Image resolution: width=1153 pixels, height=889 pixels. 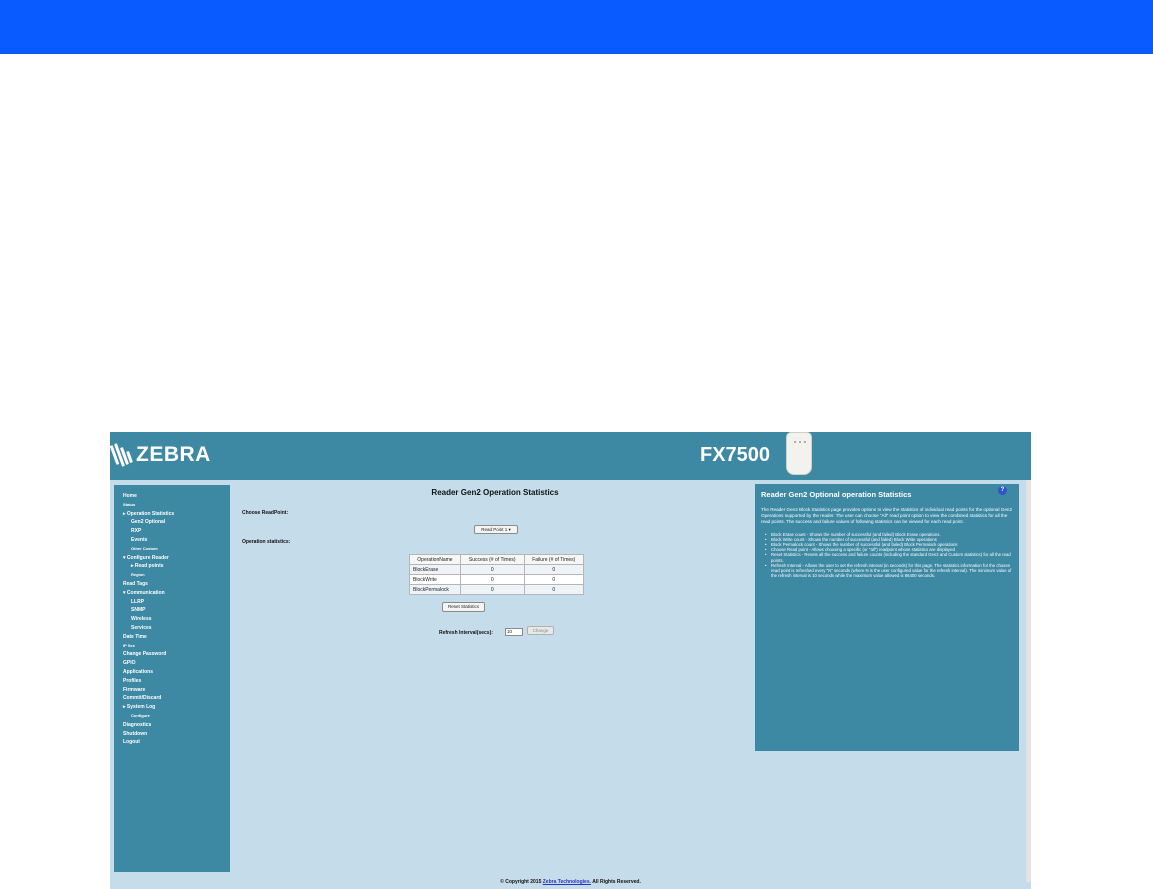 I want to click on sidebar-item-ip-sec: IP Sec, so click(x=172, y=646).